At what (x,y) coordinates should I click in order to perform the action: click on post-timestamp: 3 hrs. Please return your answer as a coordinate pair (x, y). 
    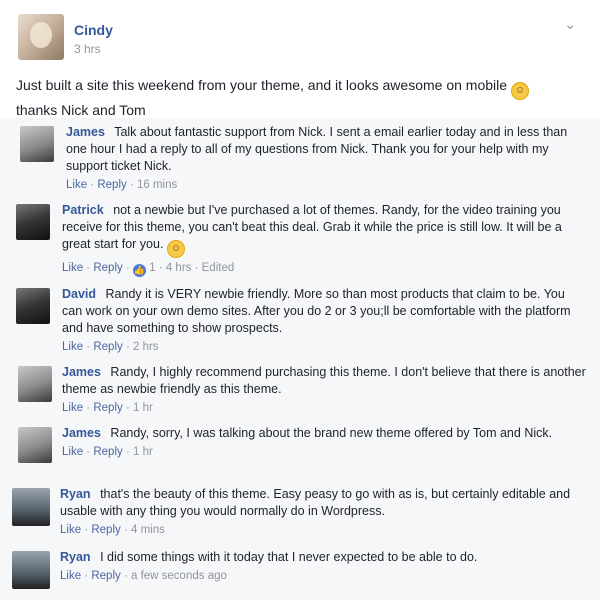
    Looking at the image, I should click on (87, 49).